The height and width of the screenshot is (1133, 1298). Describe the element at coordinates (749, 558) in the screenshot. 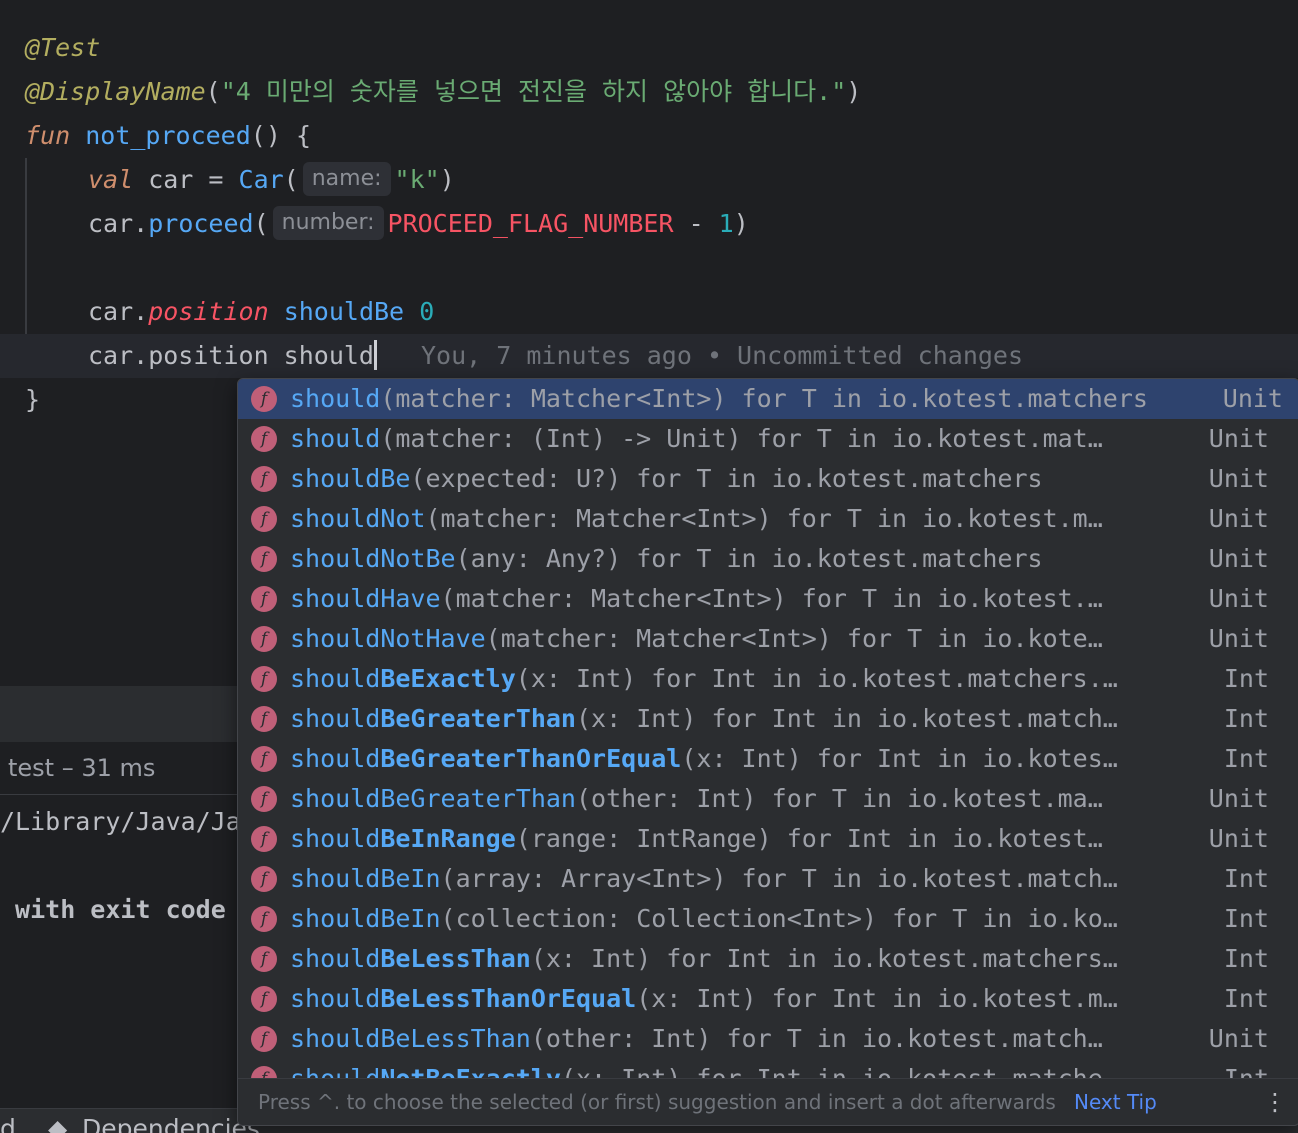

I see `completion-signature: (any: Any?) for T in io.kotest.matchers` at that location.